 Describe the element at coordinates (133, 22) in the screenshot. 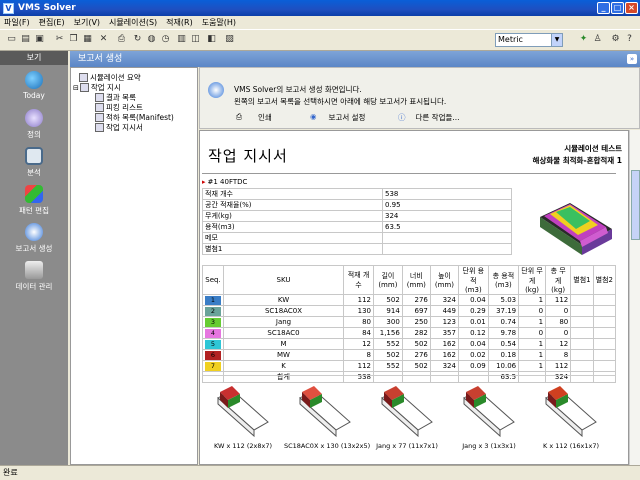

I see `menu-simulation: 시뮬레이션(S)` at that location.